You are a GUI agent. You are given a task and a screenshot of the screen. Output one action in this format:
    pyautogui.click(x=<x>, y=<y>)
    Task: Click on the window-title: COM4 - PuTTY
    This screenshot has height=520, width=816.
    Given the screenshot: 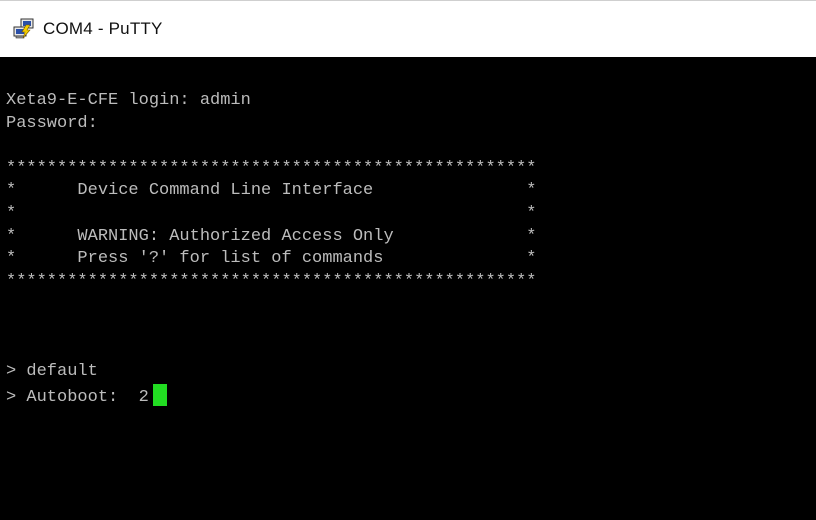 What is the action you would take?
    pyautogui.click(x=103, y=28)
    